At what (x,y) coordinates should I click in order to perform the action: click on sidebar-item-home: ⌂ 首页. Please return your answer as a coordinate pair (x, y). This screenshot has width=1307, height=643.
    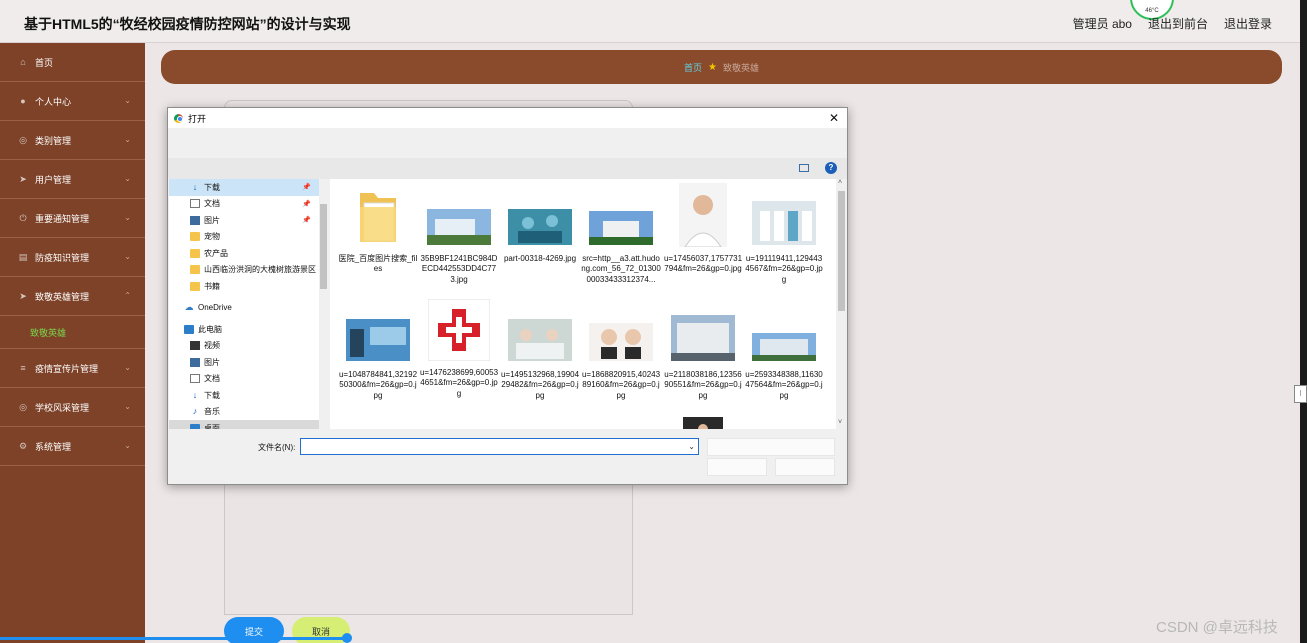
    Looking at the image, I should click on (72, 62).